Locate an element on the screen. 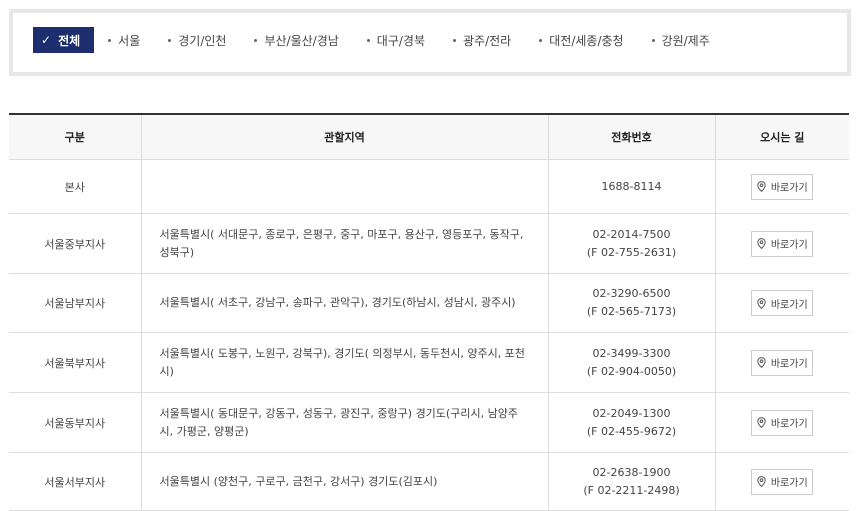  fax-number: (F 02-565-7173) is located at coordinates (631, 311).